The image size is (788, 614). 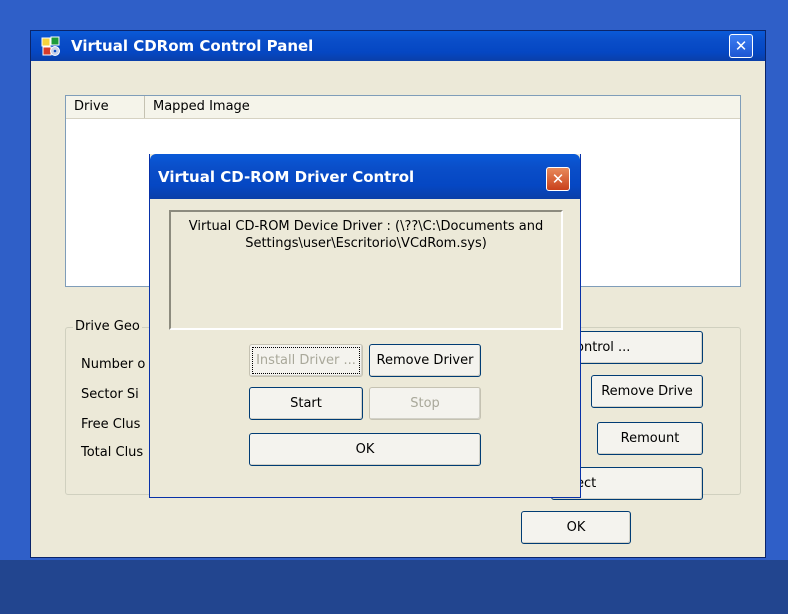 What do you see at coordinates (741, 46) in the screenshot?
I see `close-icon: ✕` at bounding box center [741, 46].